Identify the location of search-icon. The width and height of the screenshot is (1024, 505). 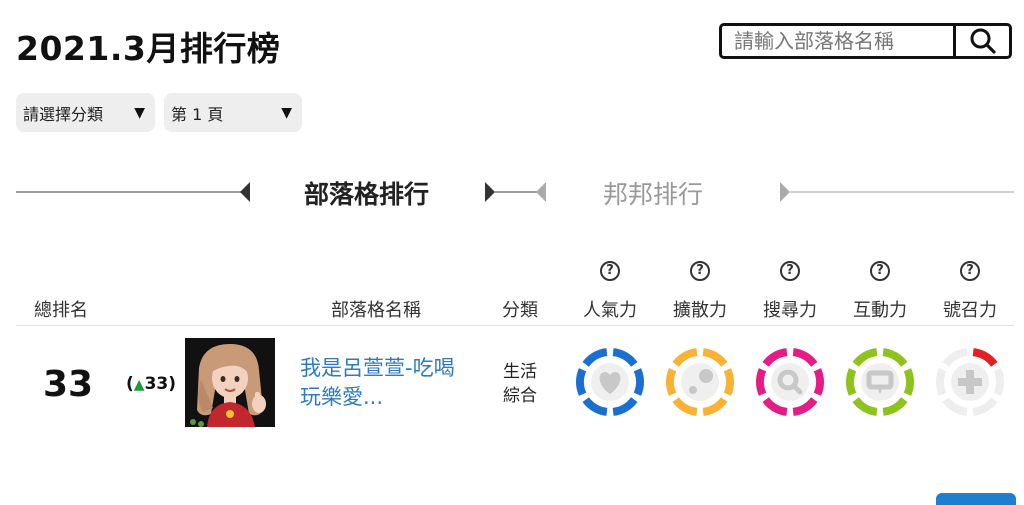
(983, 41).